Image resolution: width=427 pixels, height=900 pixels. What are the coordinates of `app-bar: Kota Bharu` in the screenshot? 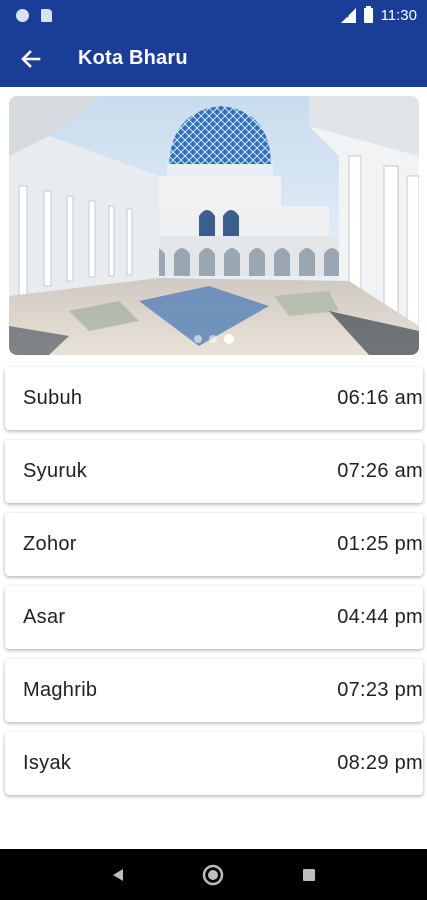 It's located at (213, 58).